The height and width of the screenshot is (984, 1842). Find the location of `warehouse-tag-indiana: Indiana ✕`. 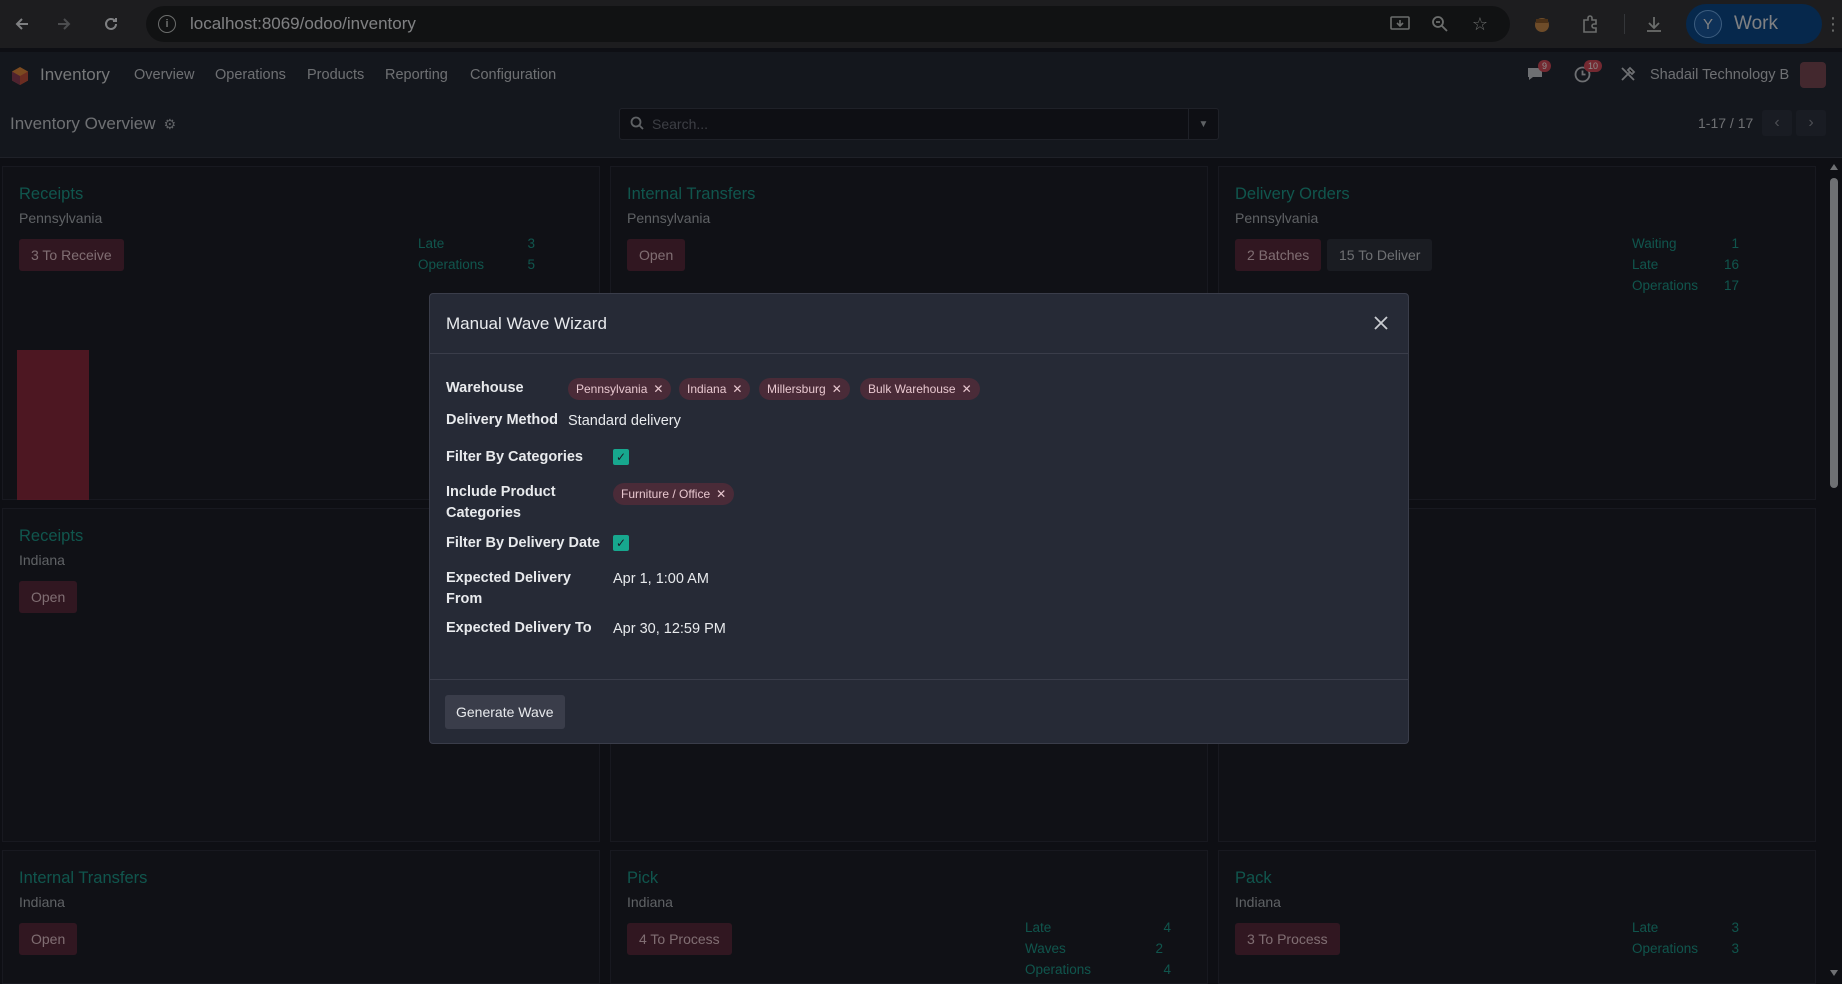

warehouse-tag-indiana: Indiana ✕ is located at coordinates (715, 389).